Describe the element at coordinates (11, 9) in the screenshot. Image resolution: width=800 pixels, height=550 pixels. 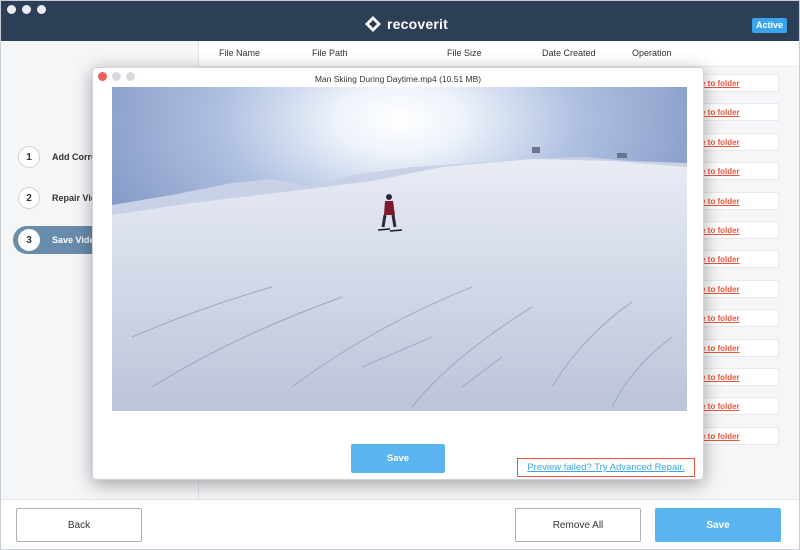
I see `close-window-icon` at that location.